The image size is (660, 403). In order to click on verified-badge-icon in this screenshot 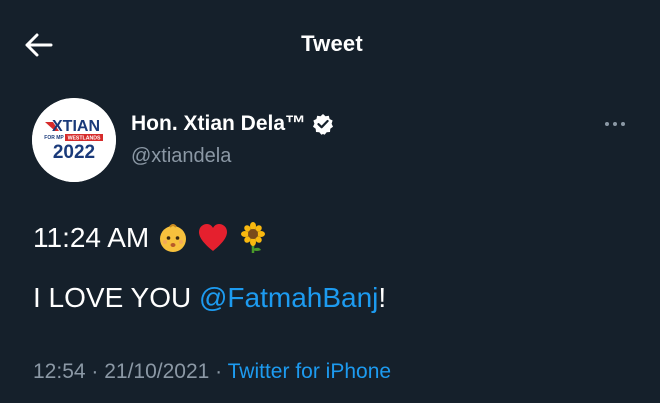, I will do `click(323, 124)`.